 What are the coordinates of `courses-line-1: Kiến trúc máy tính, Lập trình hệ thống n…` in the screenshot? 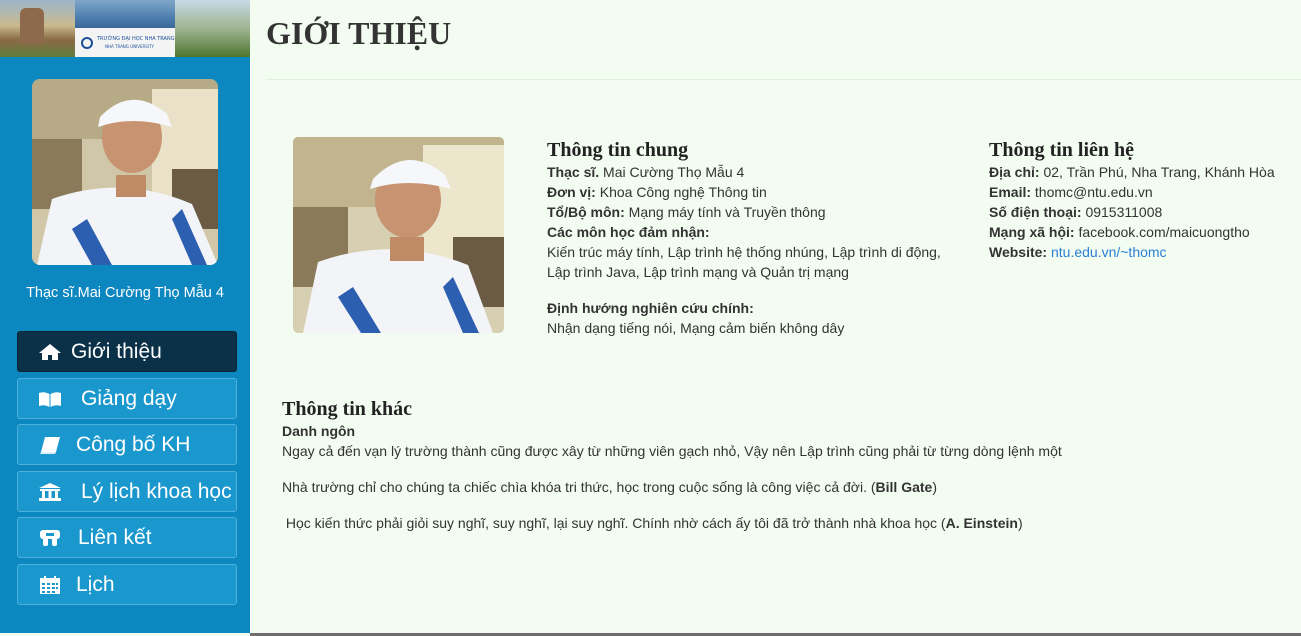 It's located at (744, 252).